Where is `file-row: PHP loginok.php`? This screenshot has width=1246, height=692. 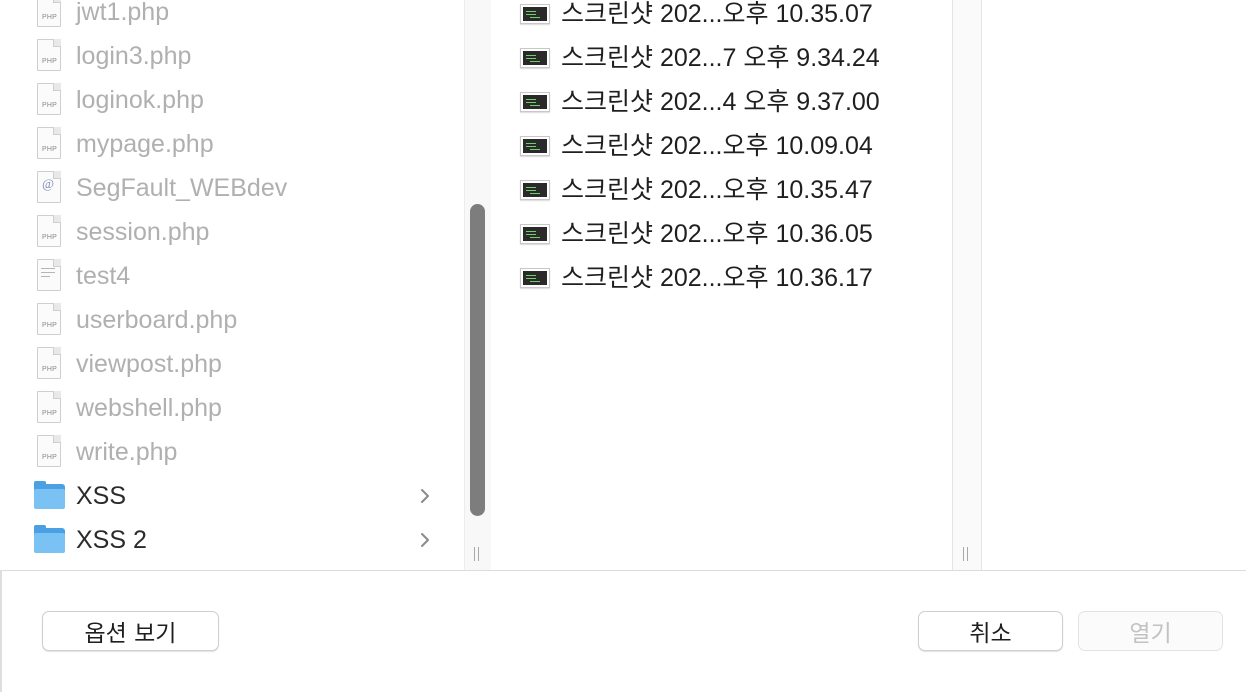 file-row: PHP loginok.php is located at coordinates (231, 100).